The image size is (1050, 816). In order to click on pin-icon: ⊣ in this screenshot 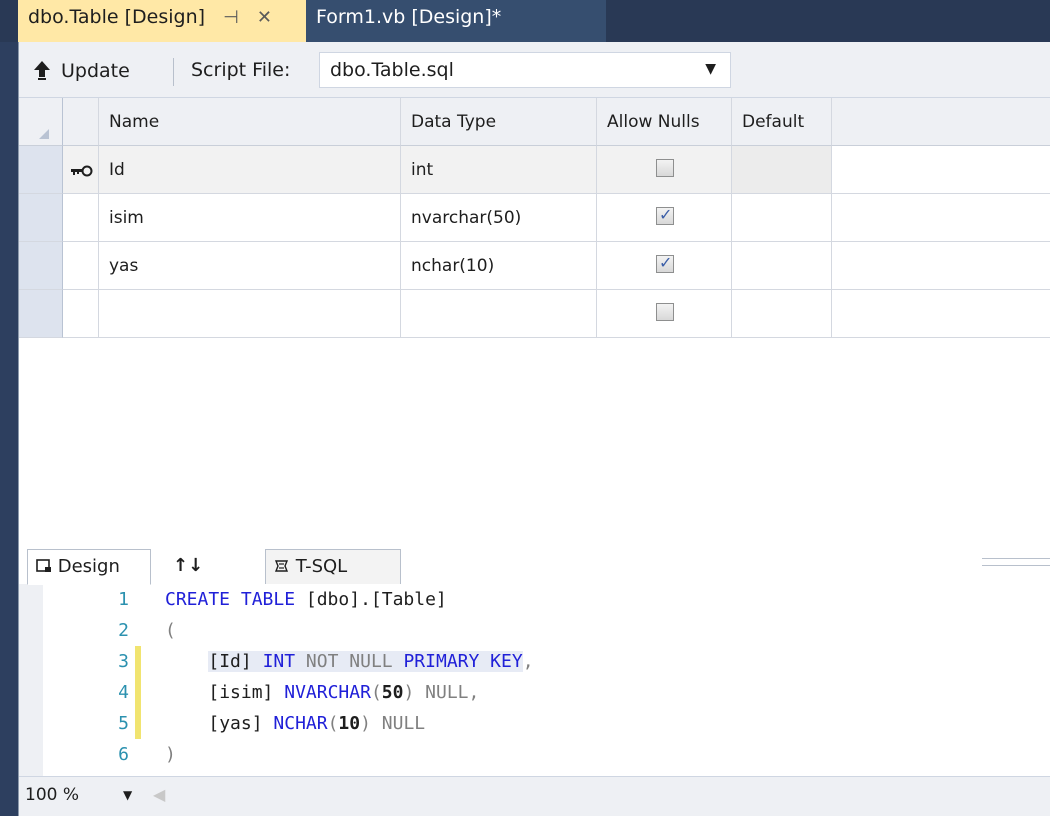, I will do `click(231, 17)`.